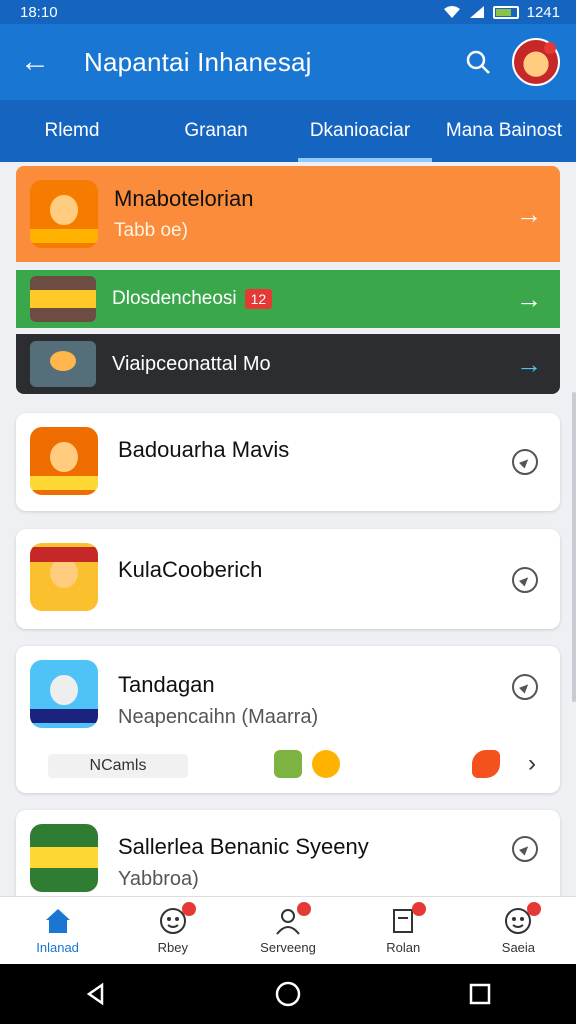 This screenshot has height=1024, width=576. Describe the element at coordinates (326, 764) in the screenshot. I see `flower-icon` at that location.